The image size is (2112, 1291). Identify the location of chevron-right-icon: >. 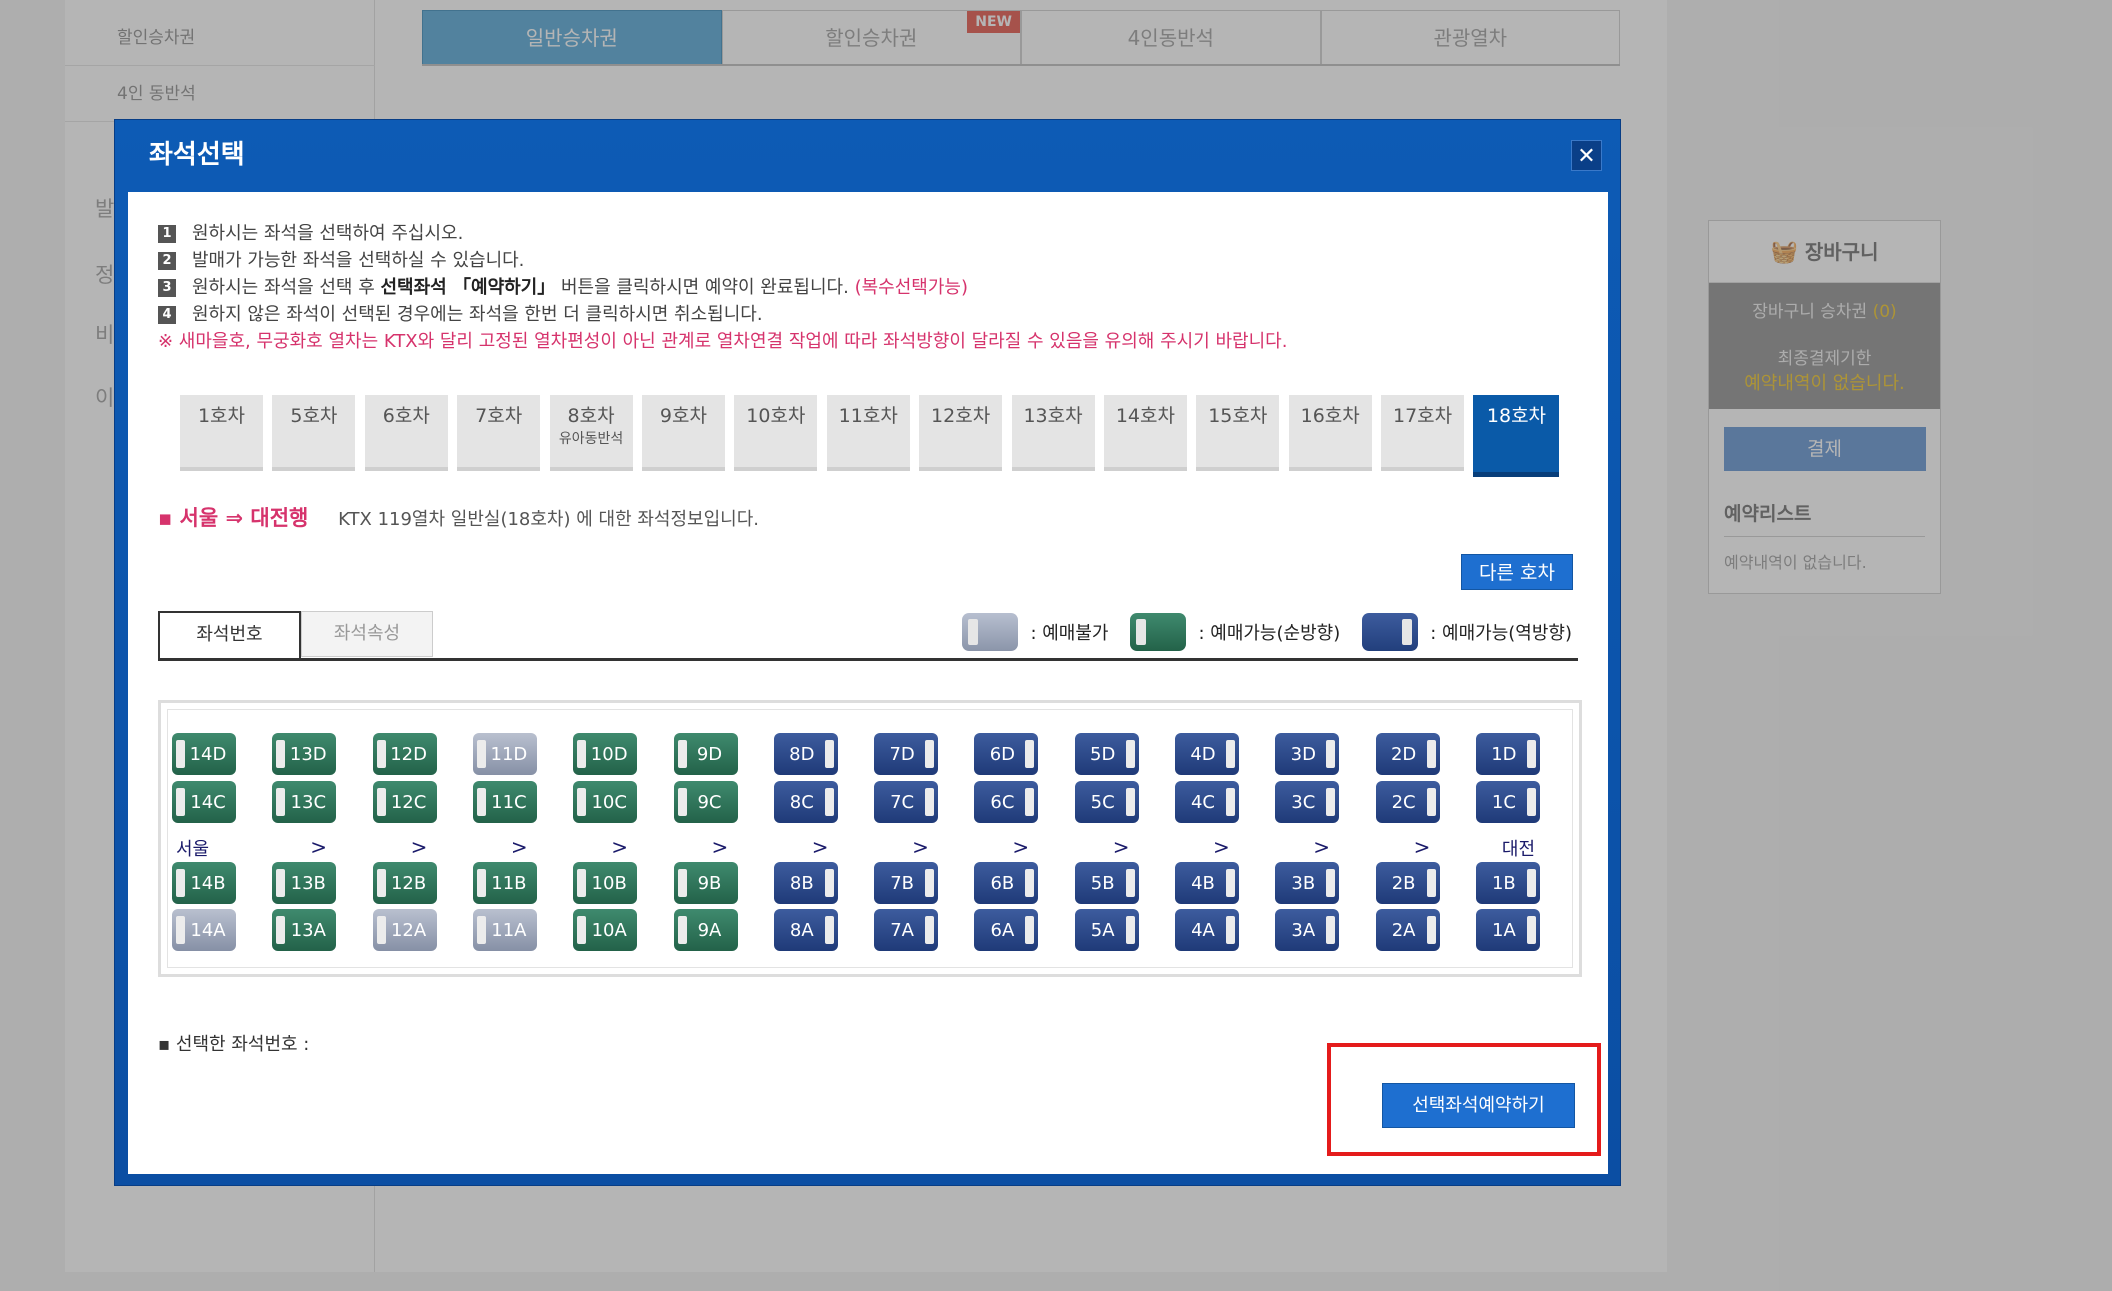
(920, 847).